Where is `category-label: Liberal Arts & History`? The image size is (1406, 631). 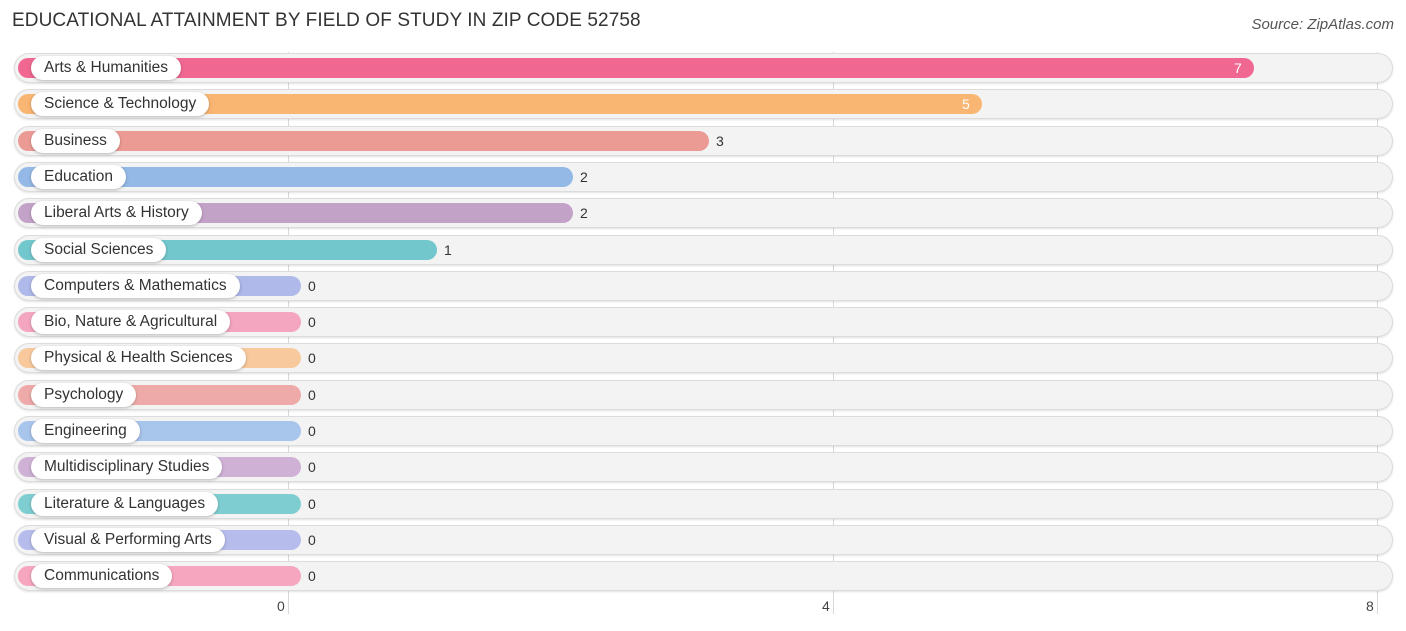
category-label: Liberal Arts & History is located at coordinates (116, 213).